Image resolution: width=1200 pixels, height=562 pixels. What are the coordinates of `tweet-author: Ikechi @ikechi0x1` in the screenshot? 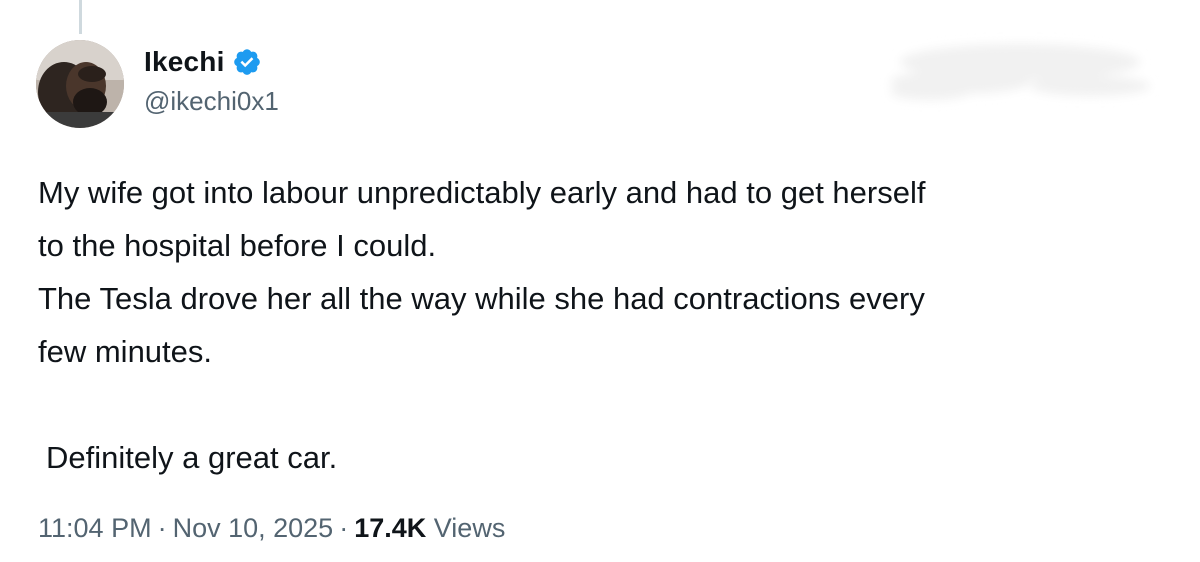 It's located at (211, 79).